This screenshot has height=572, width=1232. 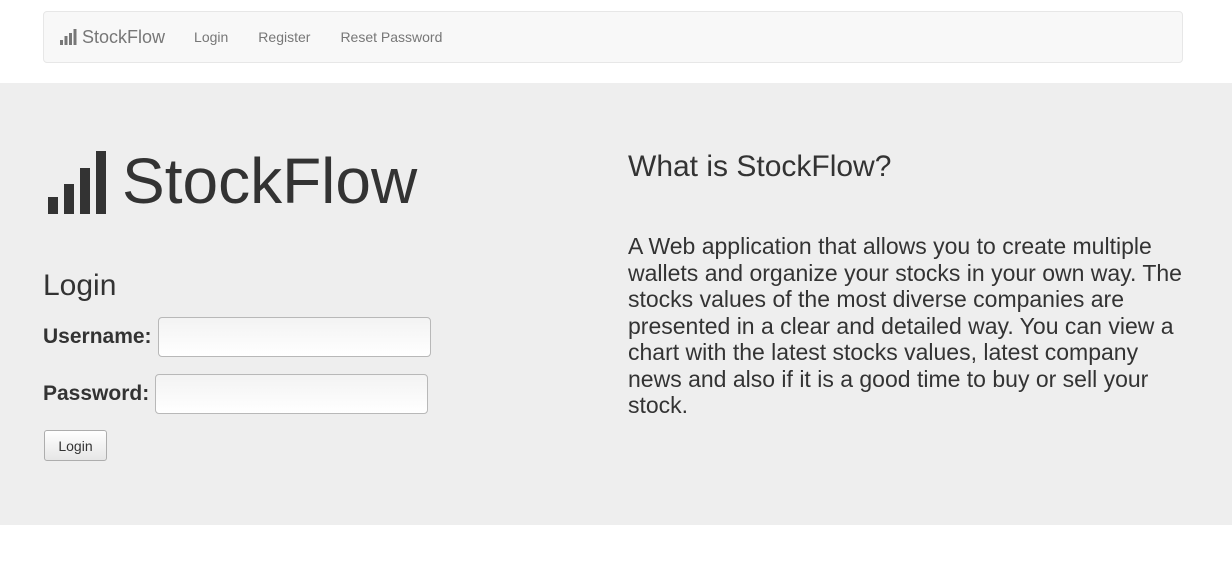 I want to click on login-button: Login, so click(x=75, y=445).